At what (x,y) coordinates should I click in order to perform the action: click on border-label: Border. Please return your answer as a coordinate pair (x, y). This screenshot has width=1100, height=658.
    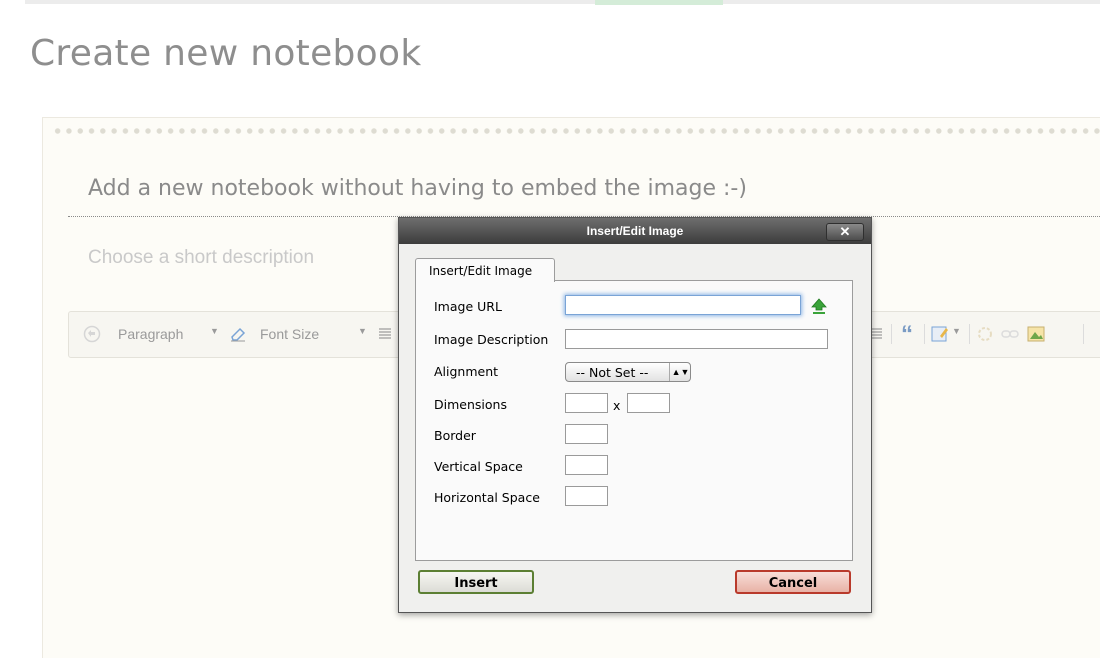
    Looking at the image, I should click on (455, 435).